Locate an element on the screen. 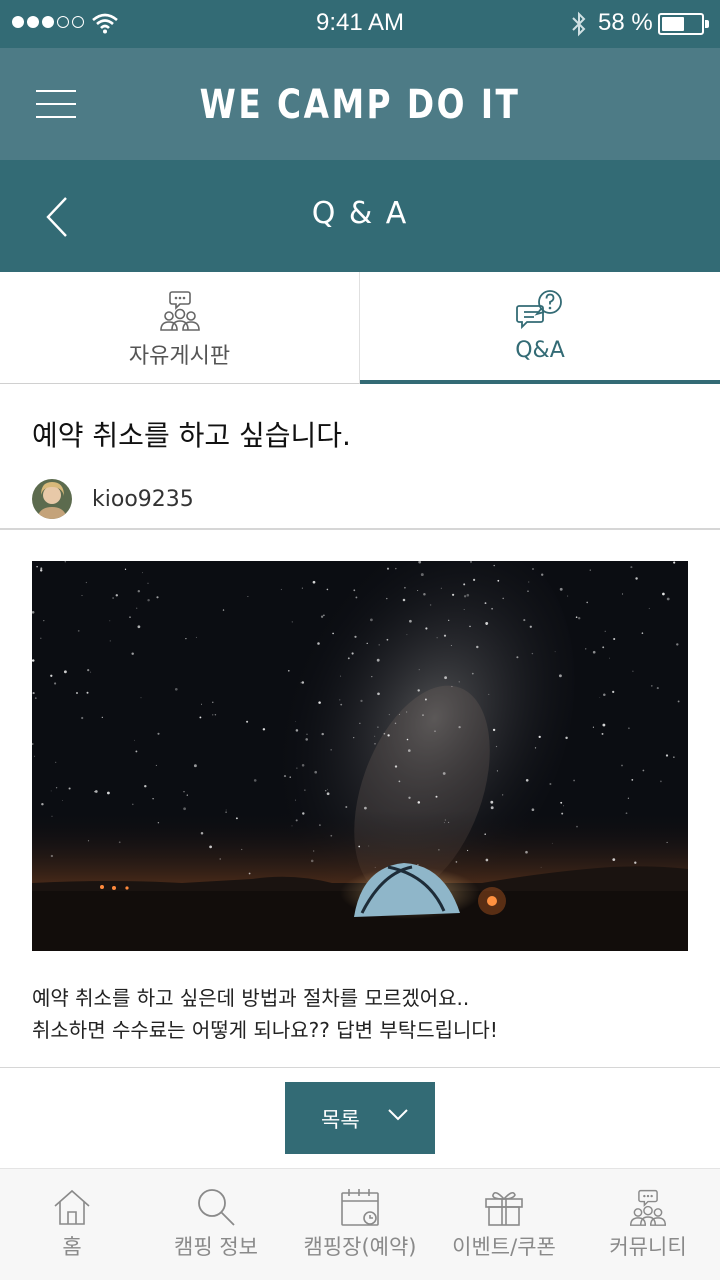 The height and width of the screenshot is (1280, 720). calendar-icon is located at coordinates (360, 1207).